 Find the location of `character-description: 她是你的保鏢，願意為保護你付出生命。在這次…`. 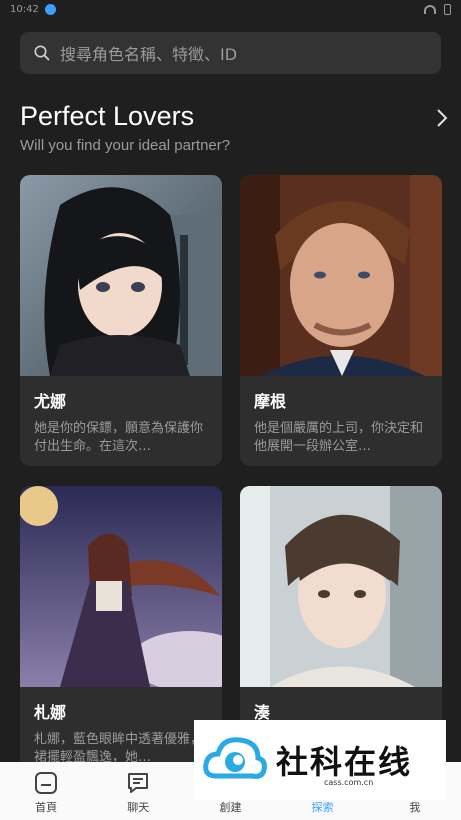

character-description: 她是你的保鏢，願意為保護你付出生命。在這次… is located at coordinates (119, 437).